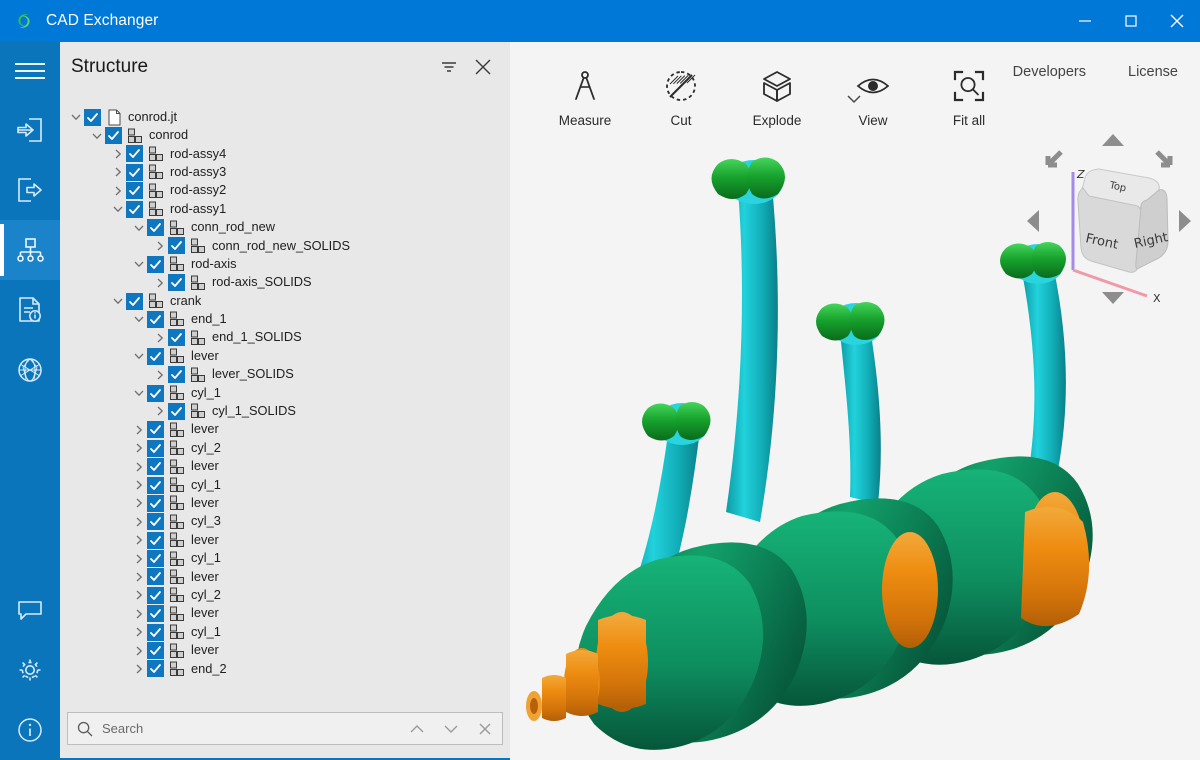 Image resolution: width=1200 pixels, height=760 pixels. What do you see at coordinates (251, 728) in the screenshot?
I see `search-input` at bounding box center [251, 728].